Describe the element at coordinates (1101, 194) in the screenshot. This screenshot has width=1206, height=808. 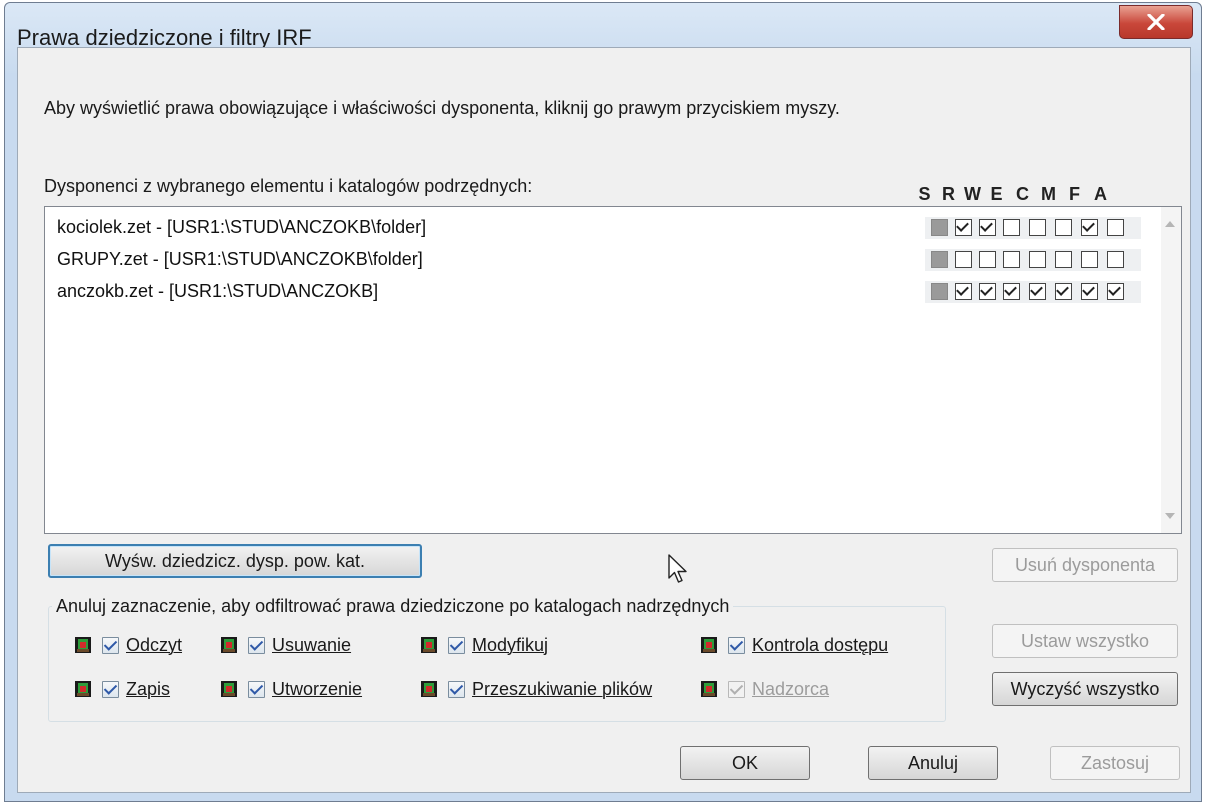
I see `rights-header-a: A` at that location.